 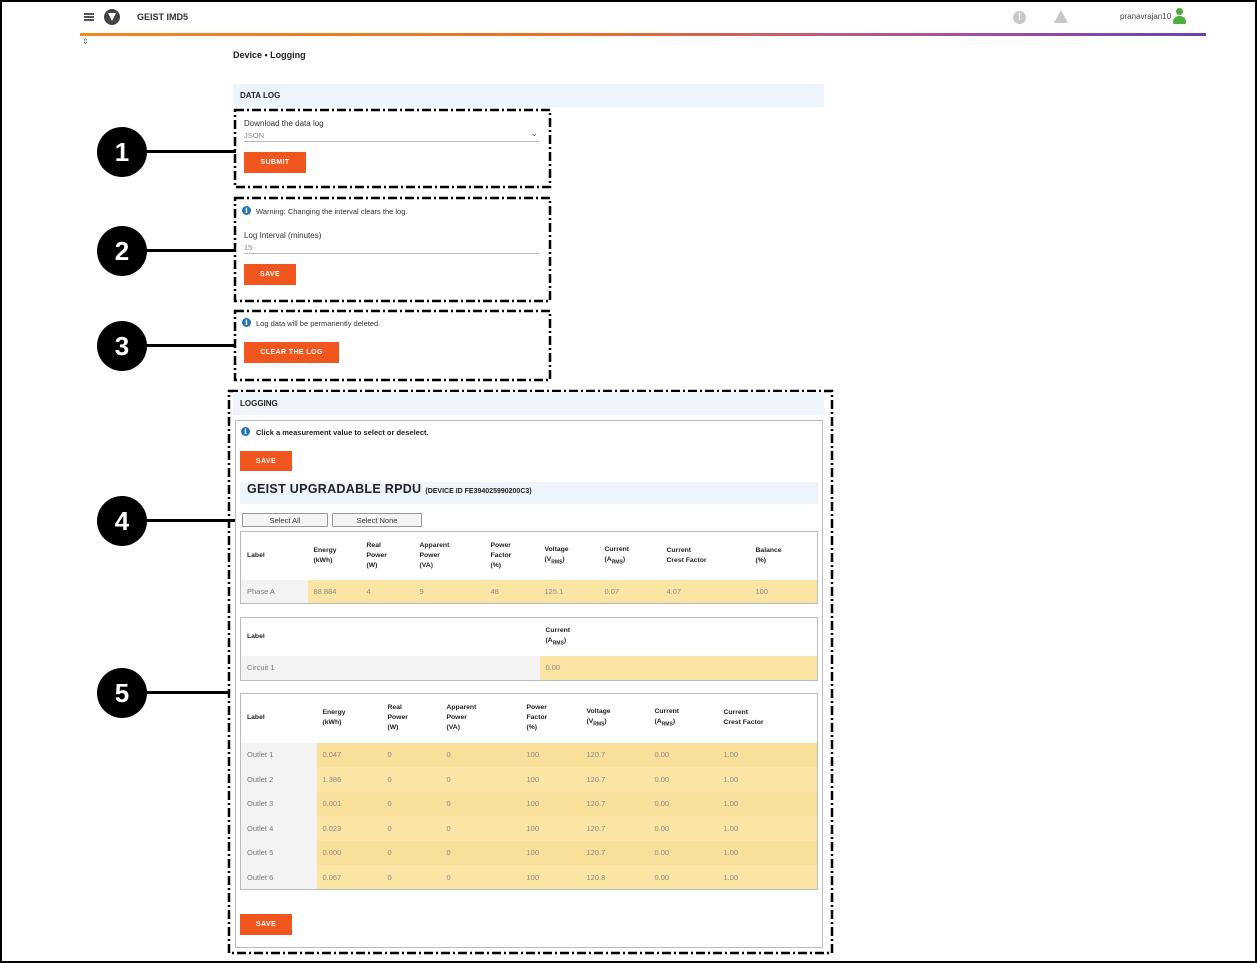 What do you see at coordinates (266, 924) in the screenshot?
I see `save-bottom-button: SAVE` at bounding box center [266, 924].